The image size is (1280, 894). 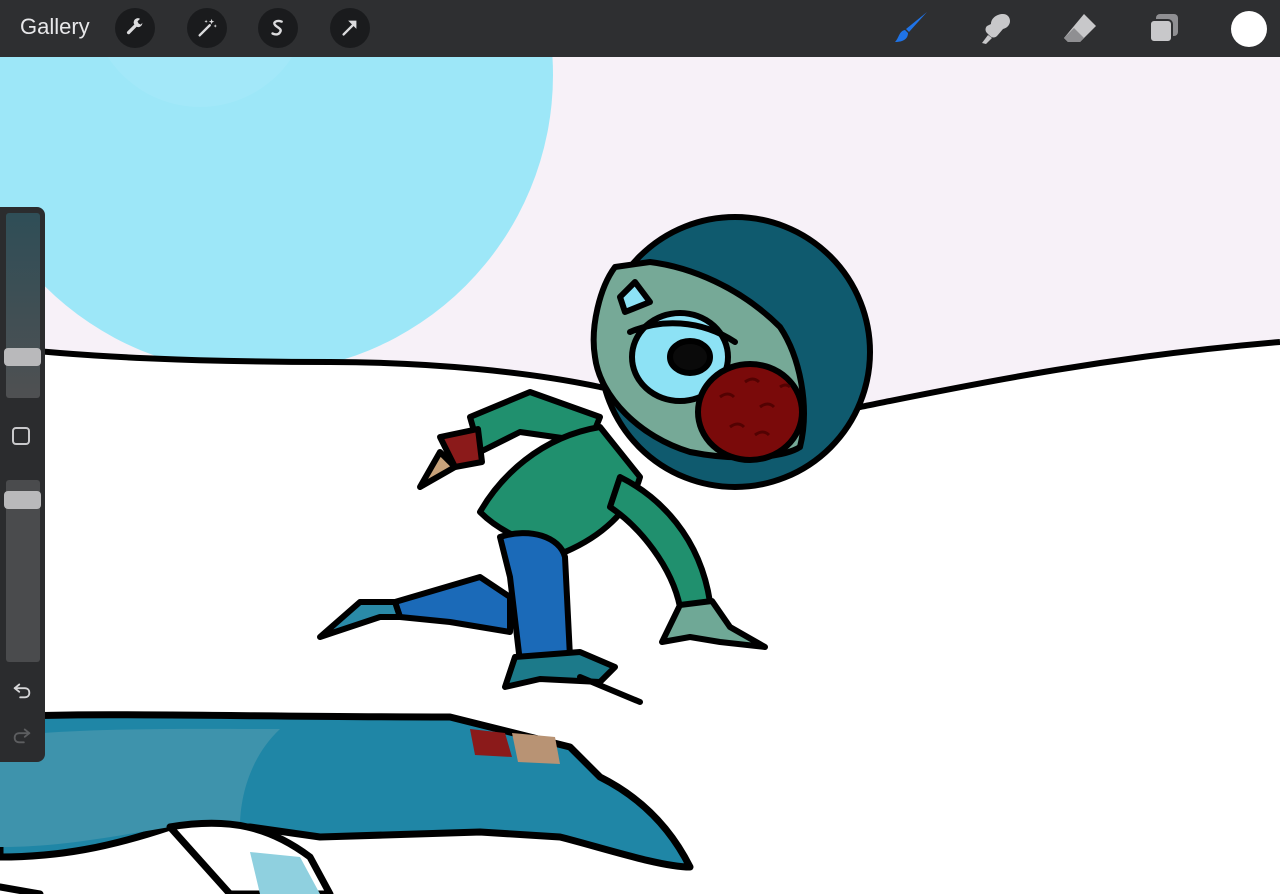 What do you see at coordinates (22, 571) in the screenshot?
I see `brush-opacity-slider` at bounding box center [22, 571].